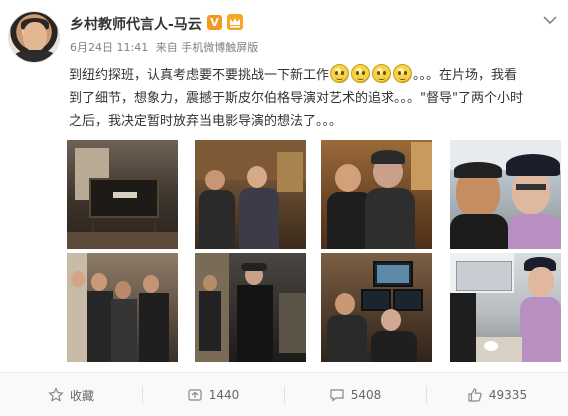 This screenshot has width=568, height=416. What do you see at coordinates (505, 194) in the screenshot?
I see `trailer-selfie-photo` at bounding box center [505, 194].